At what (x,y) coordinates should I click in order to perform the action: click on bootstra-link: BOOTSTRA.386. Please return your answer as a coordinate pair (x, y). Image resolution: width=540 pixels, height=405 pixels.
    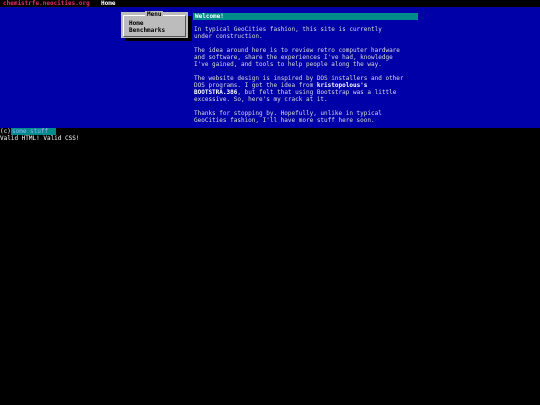
    Looking at the image, I should click on (215, 92).